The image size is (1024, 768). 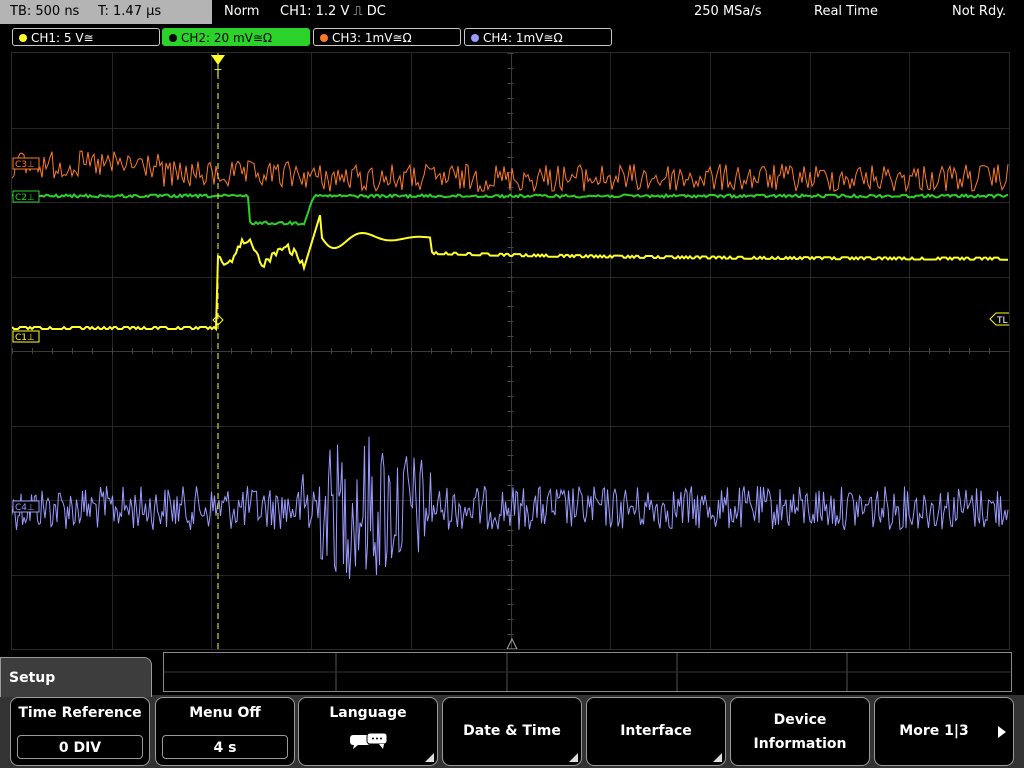 I want to click on more-softkey: More 1|3, so click(x=944, y=731).